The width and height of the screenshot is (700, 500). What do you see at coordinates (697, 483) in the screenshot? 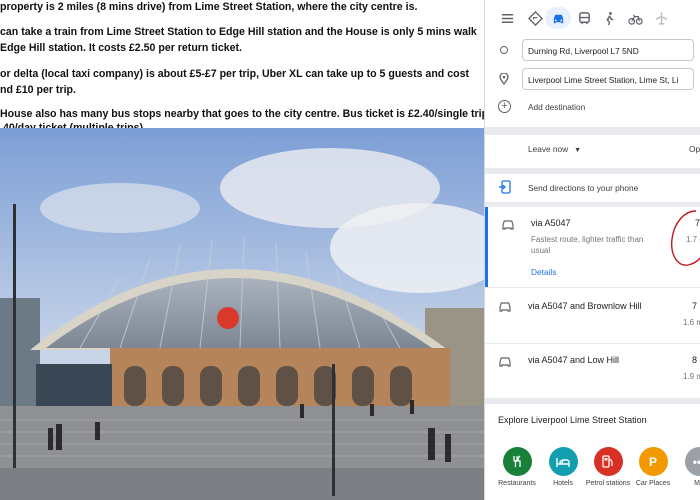
I see `category-label: Mo` at bounding box center [697, 483].